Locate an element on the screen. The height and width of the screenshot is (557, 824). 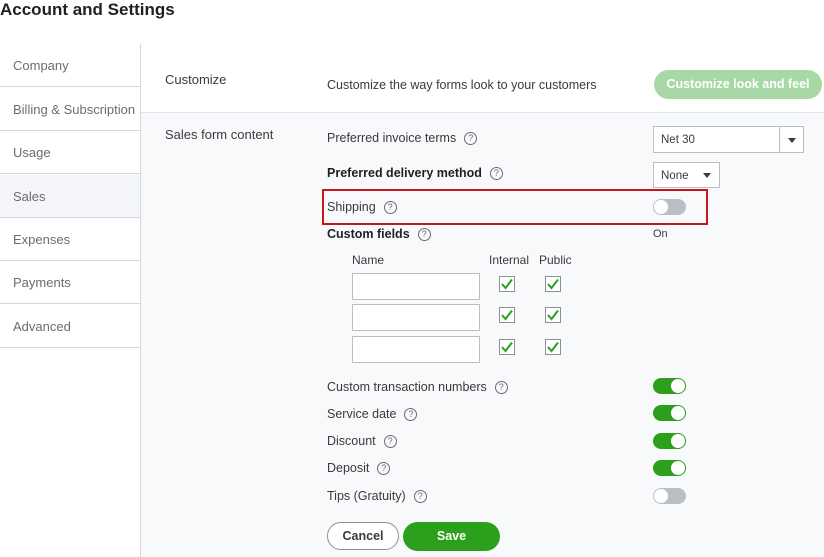
sidebar-item-usage: Usage is located at coordinates (70, 152).